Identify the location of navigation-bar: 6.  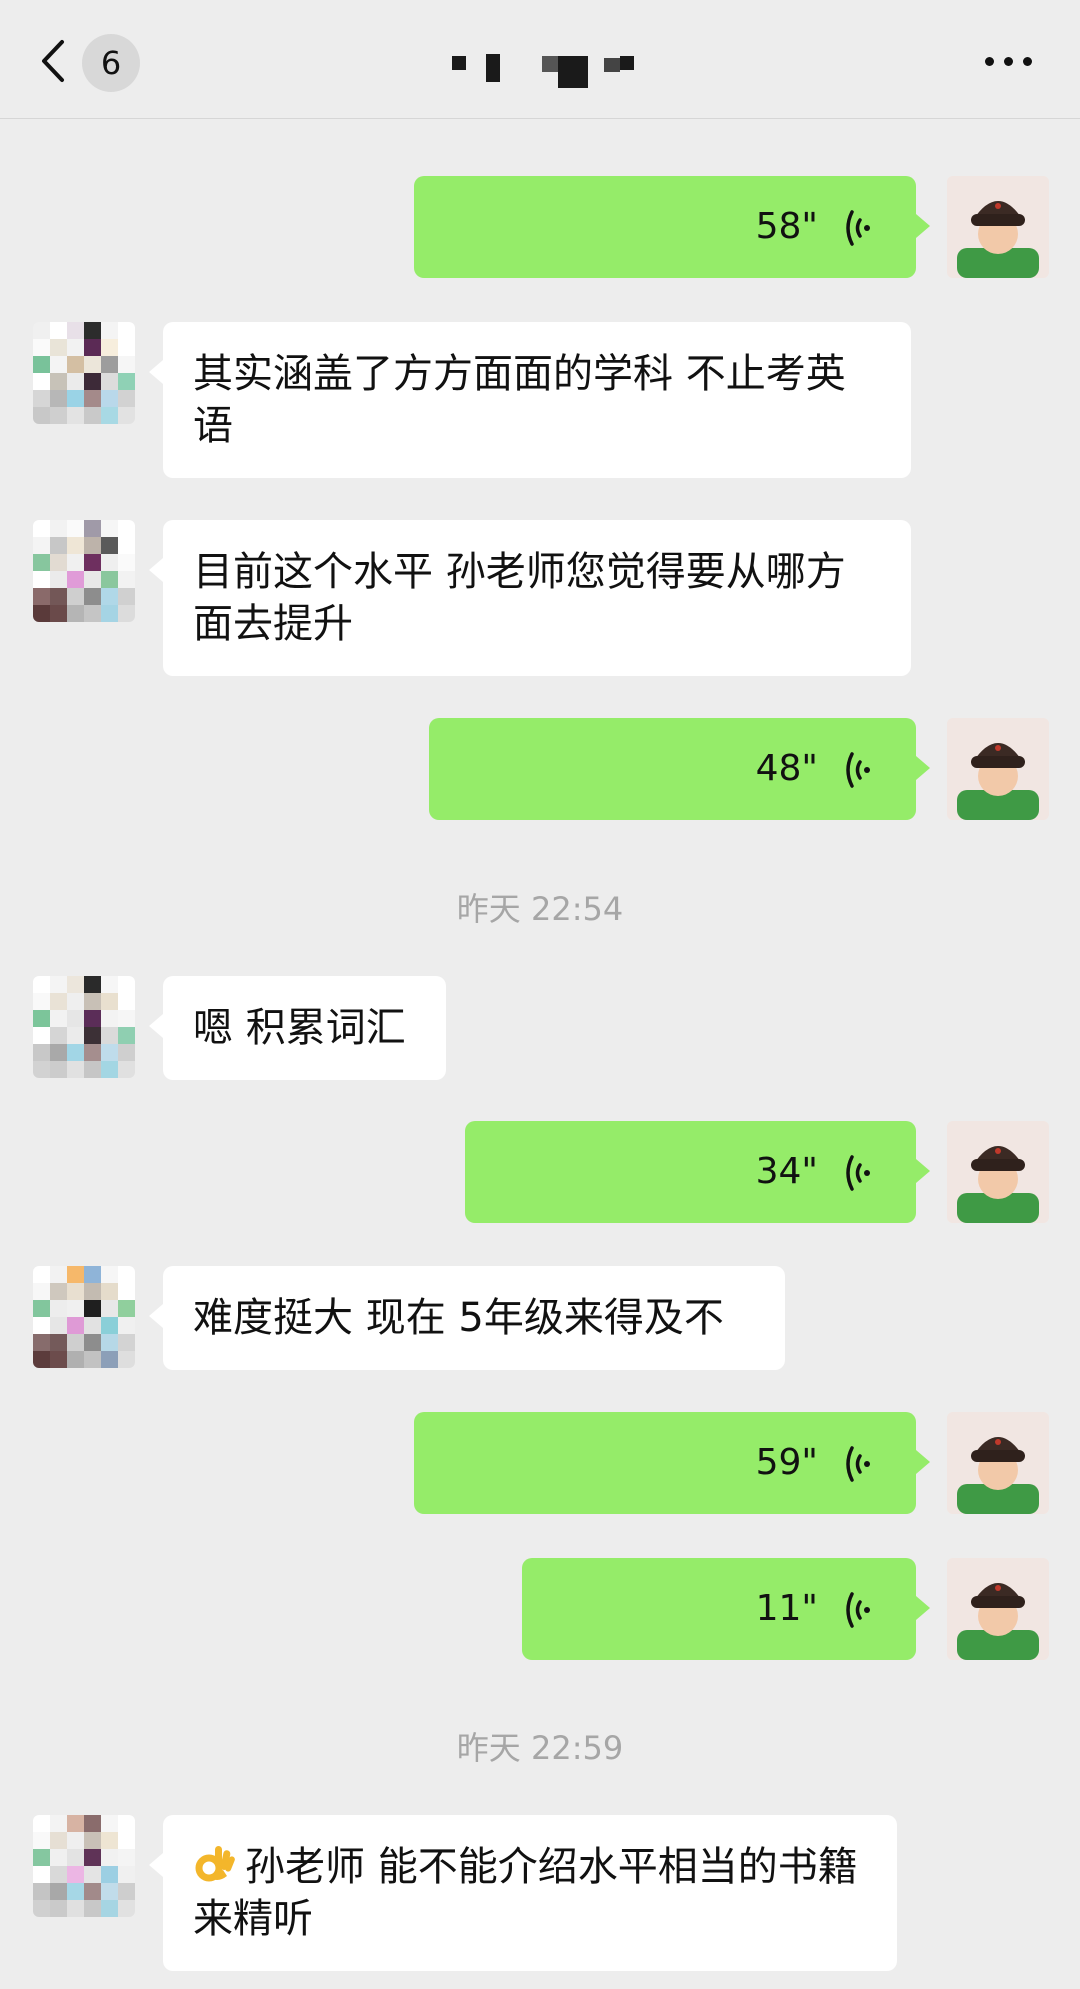
(540, 59).